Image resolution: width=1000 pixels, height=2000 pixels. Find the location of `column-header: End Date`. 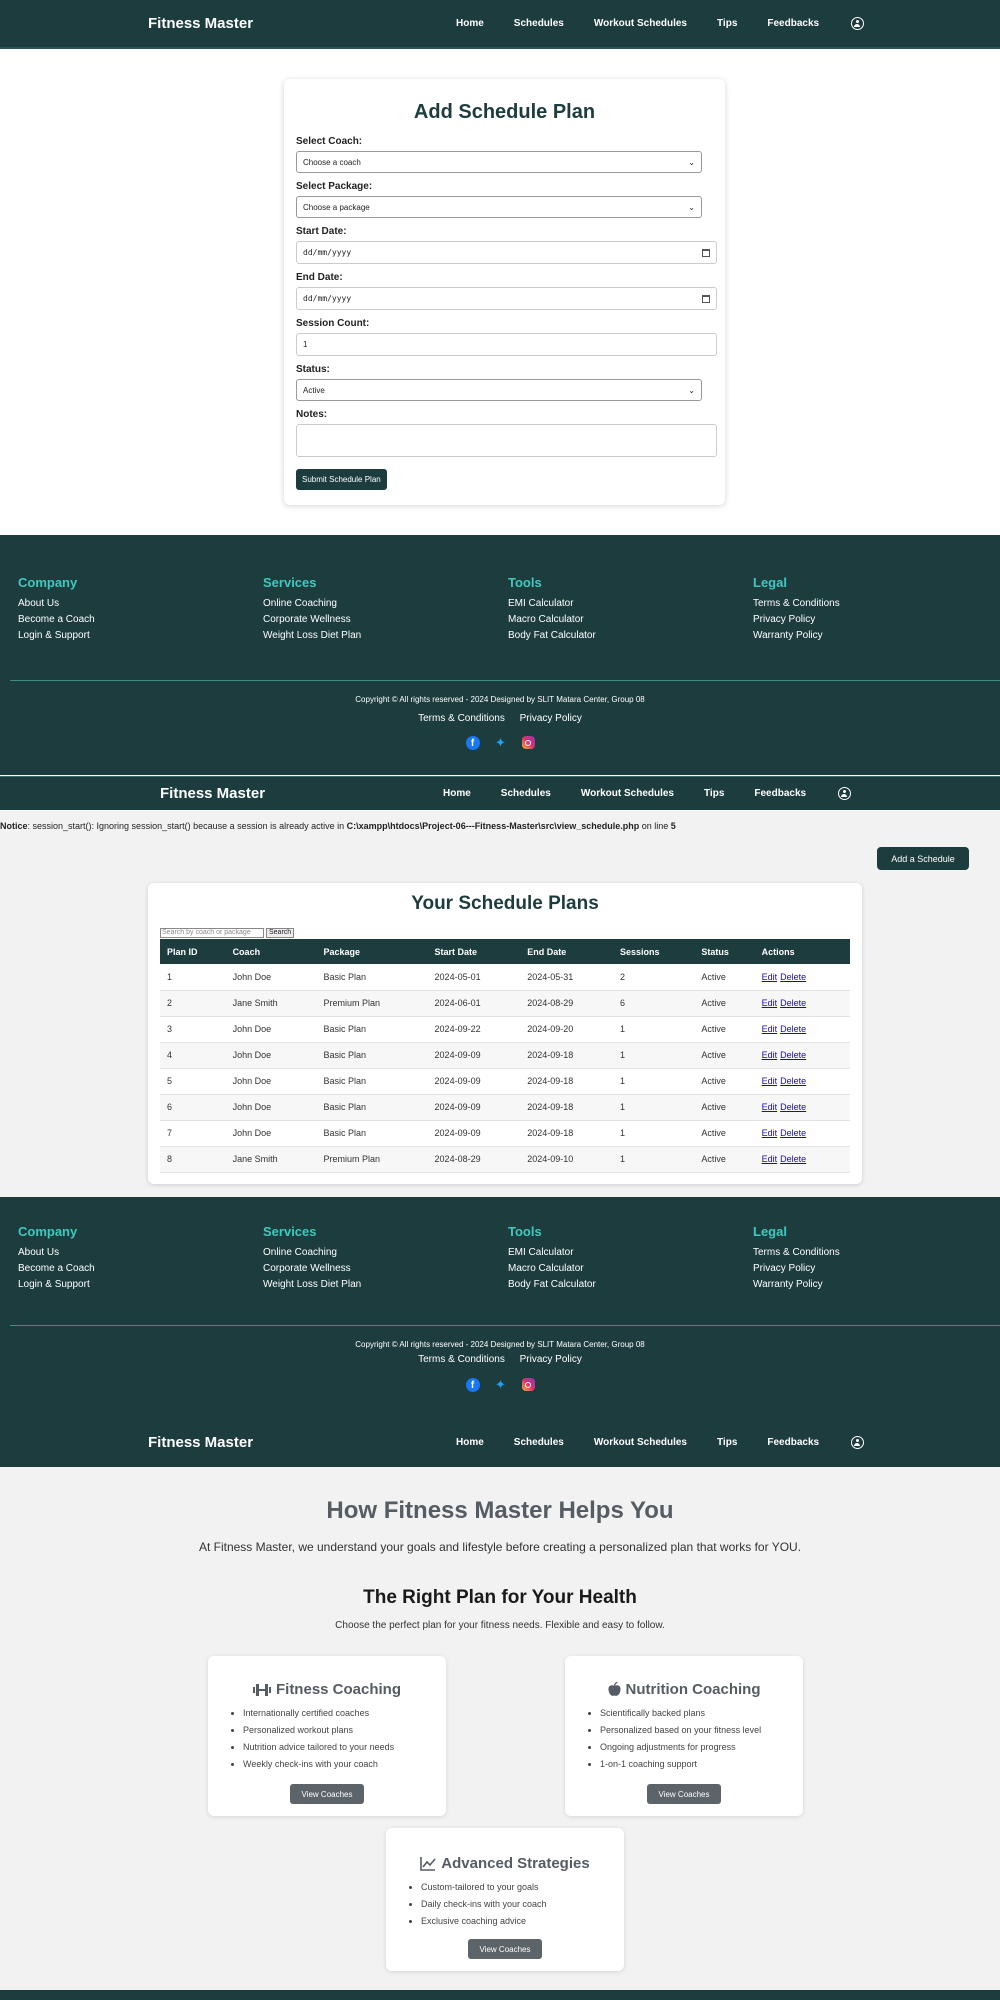

column-header: End Date is located at coordinates (547, 951).